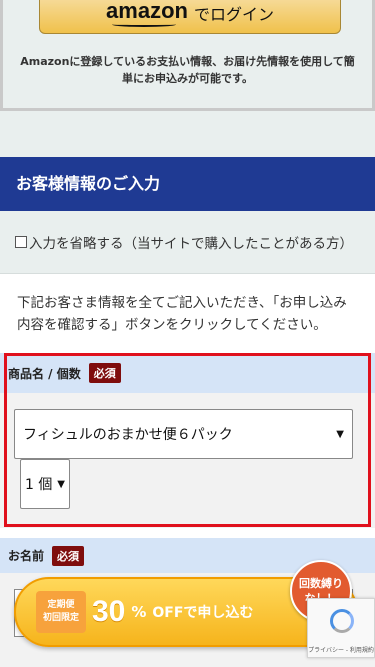  Describe the element at coordinates (190, 17) in the screenshot. I see `amazon-login-button: amazon でログイン` at that location.